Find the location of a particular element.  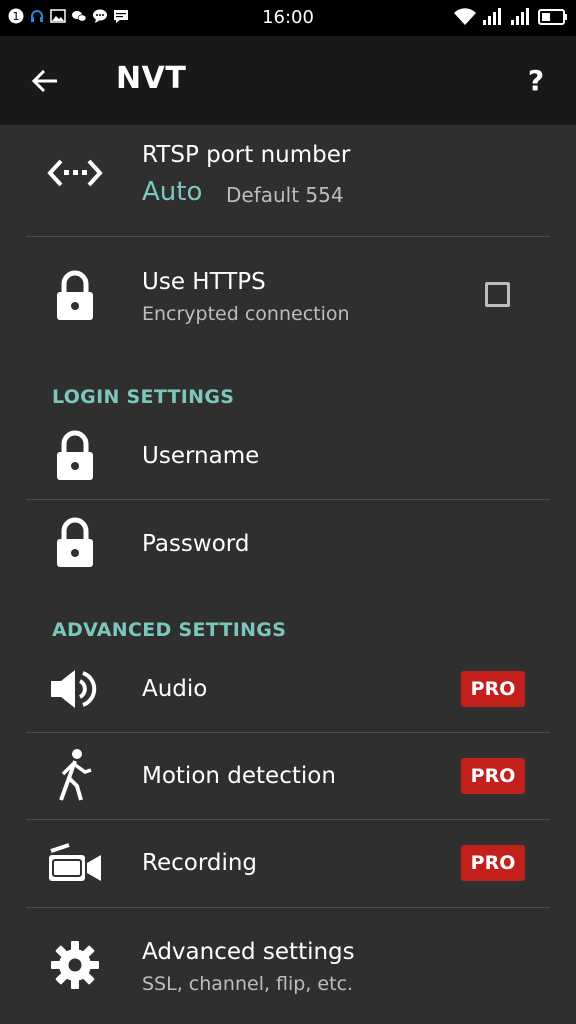

back-button is located at coordinates (45, 81).